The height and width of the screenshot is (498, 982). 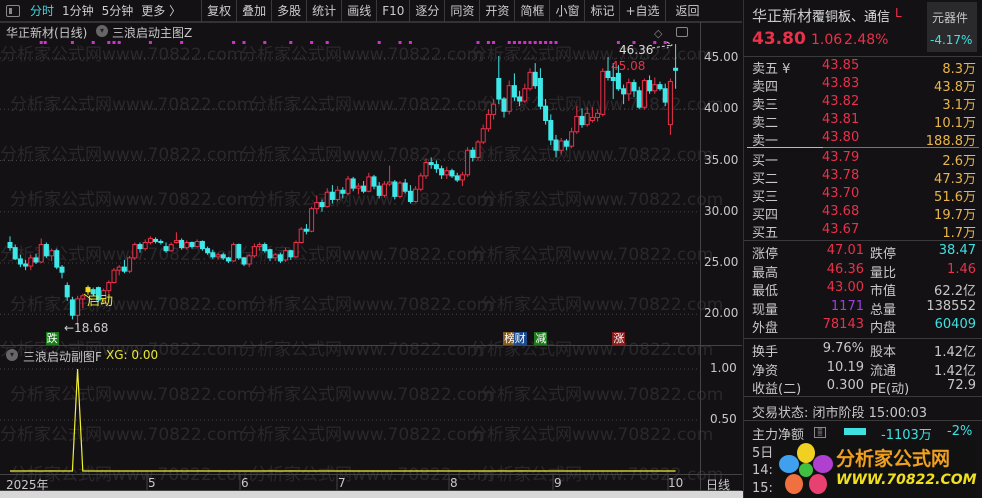 I want to click on level-label: 买一, so click(x=765, y=161).